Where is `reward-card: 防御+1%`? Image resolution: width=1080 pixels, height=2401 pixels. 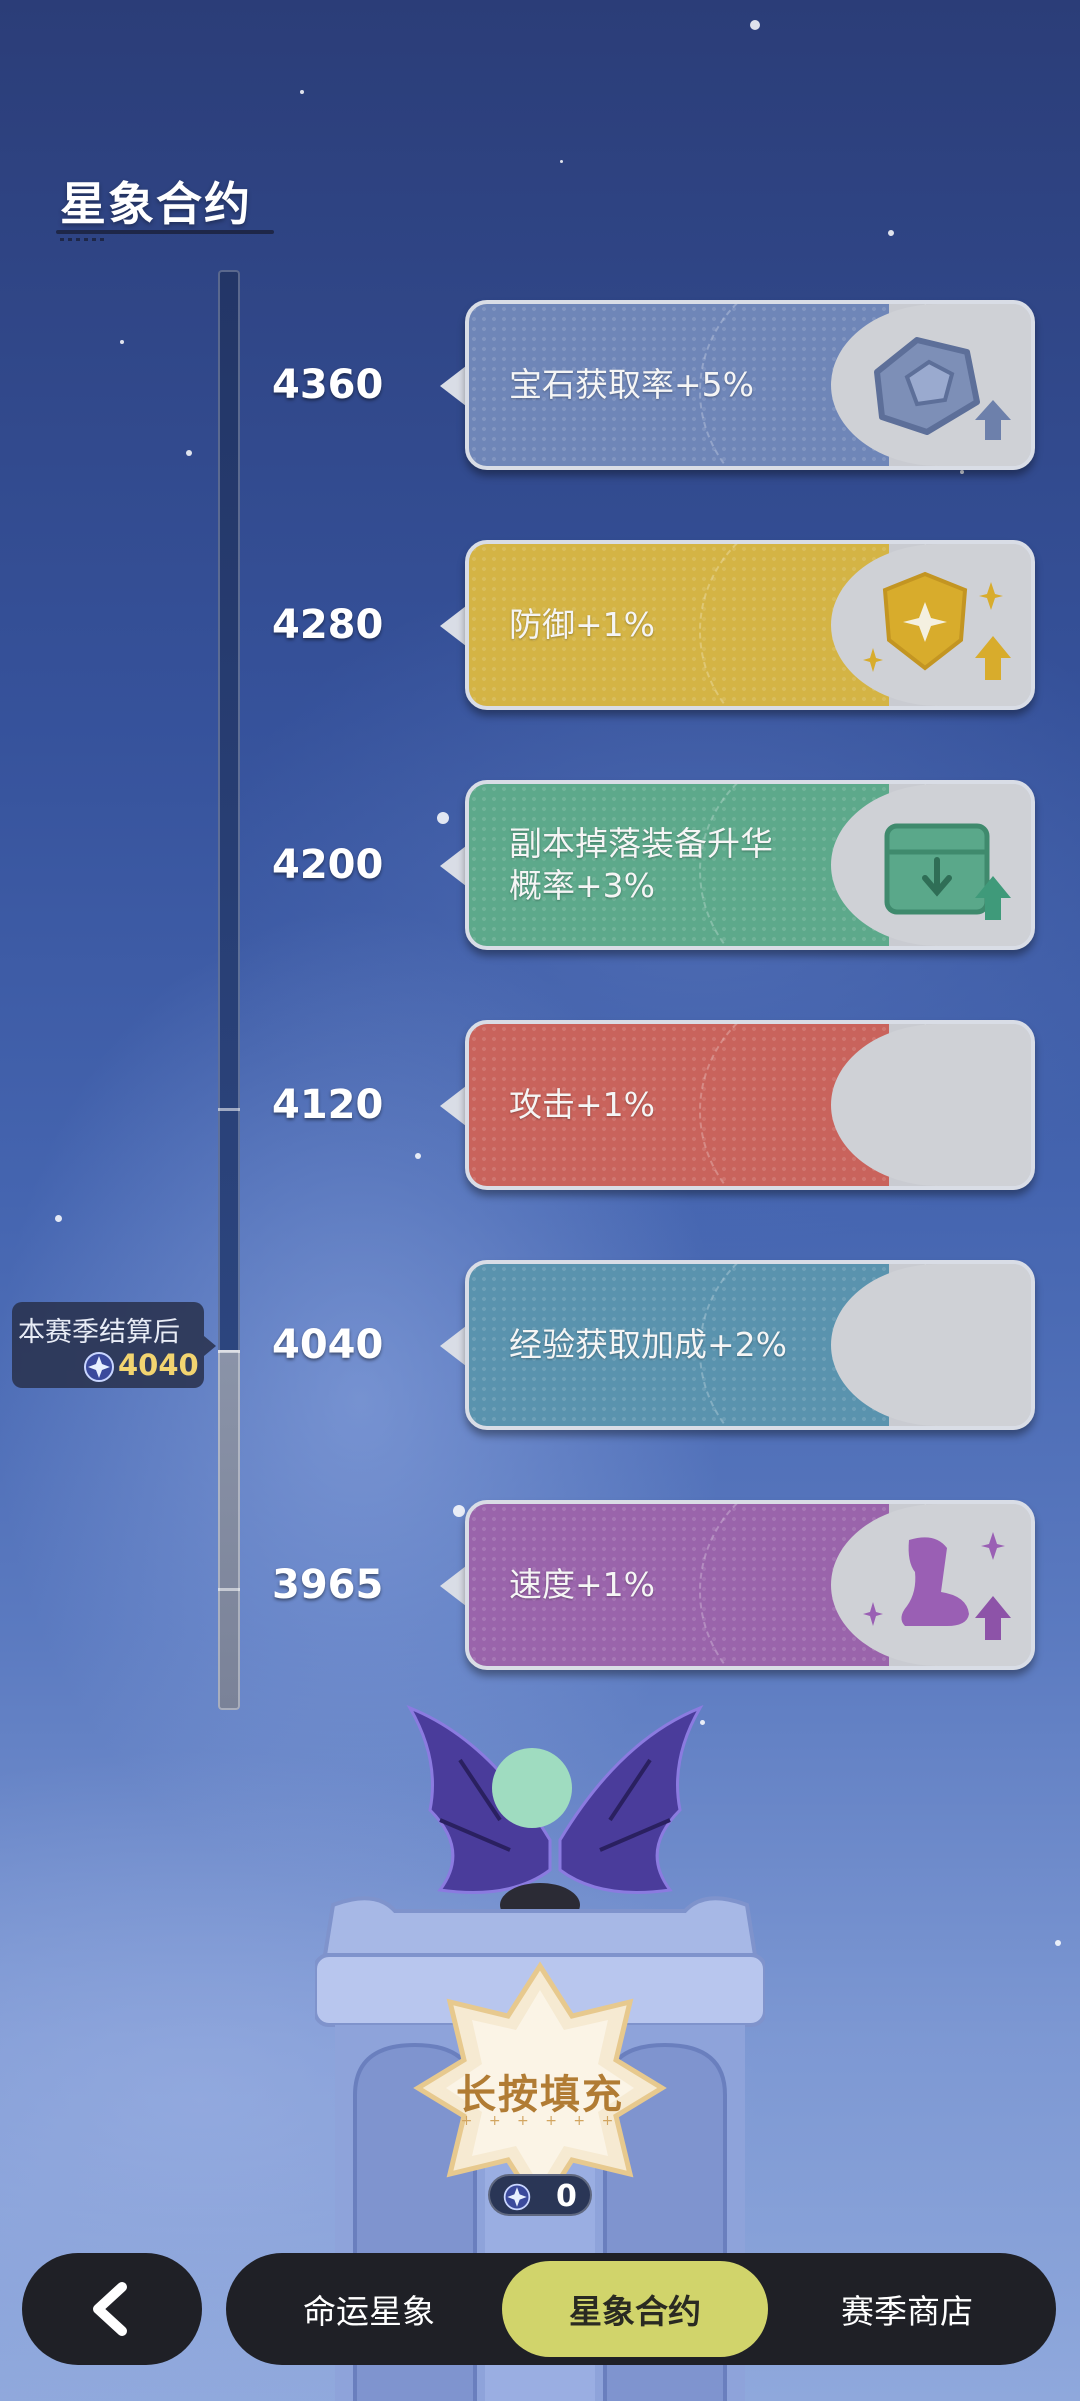
reward-card: 防御+1% is located at coordinates (750, 625).